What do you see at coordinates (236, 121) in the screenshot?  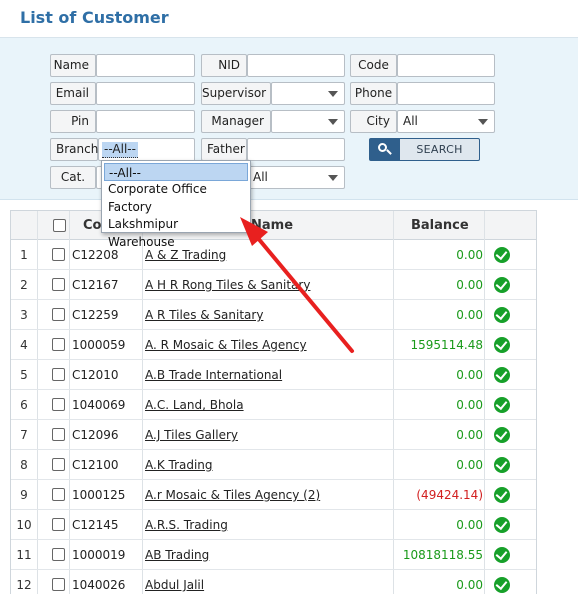 I see `manager-label: Manager` at bounding box center [236, 121].